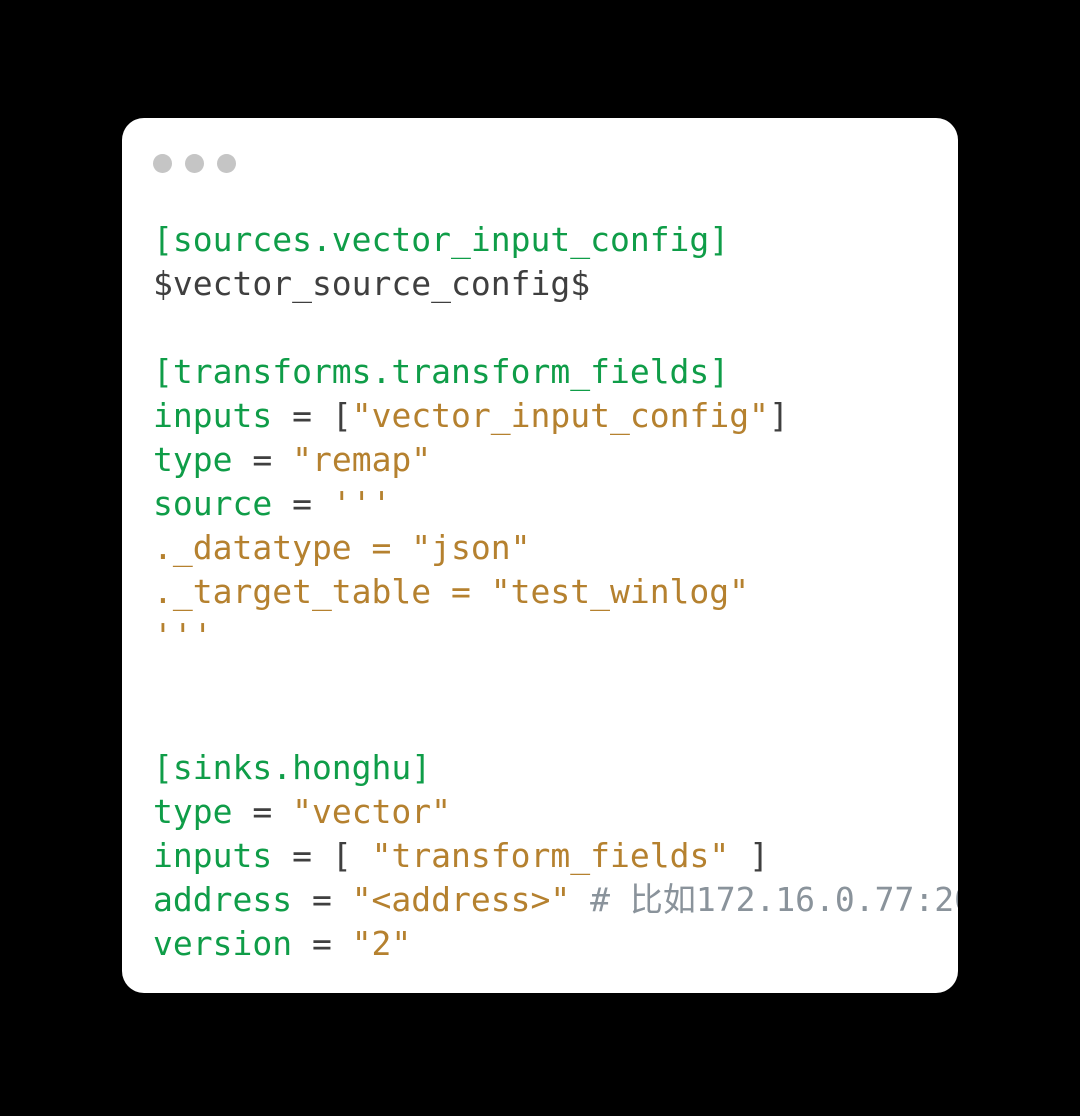  I want to click on code-line: [transforms.transform_fields], so click(550, 372).